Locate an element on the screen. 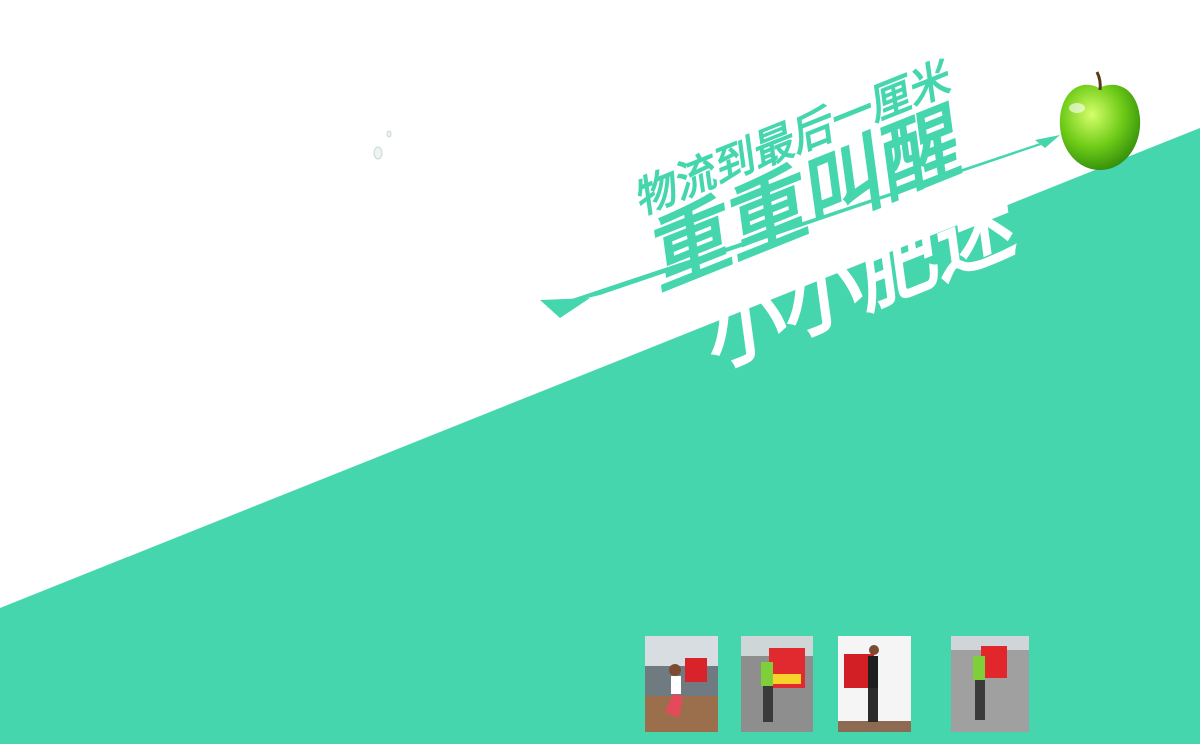 This screenshot has width=1200, height=744. water-droplet-icon is located at coordinates (382, 145).